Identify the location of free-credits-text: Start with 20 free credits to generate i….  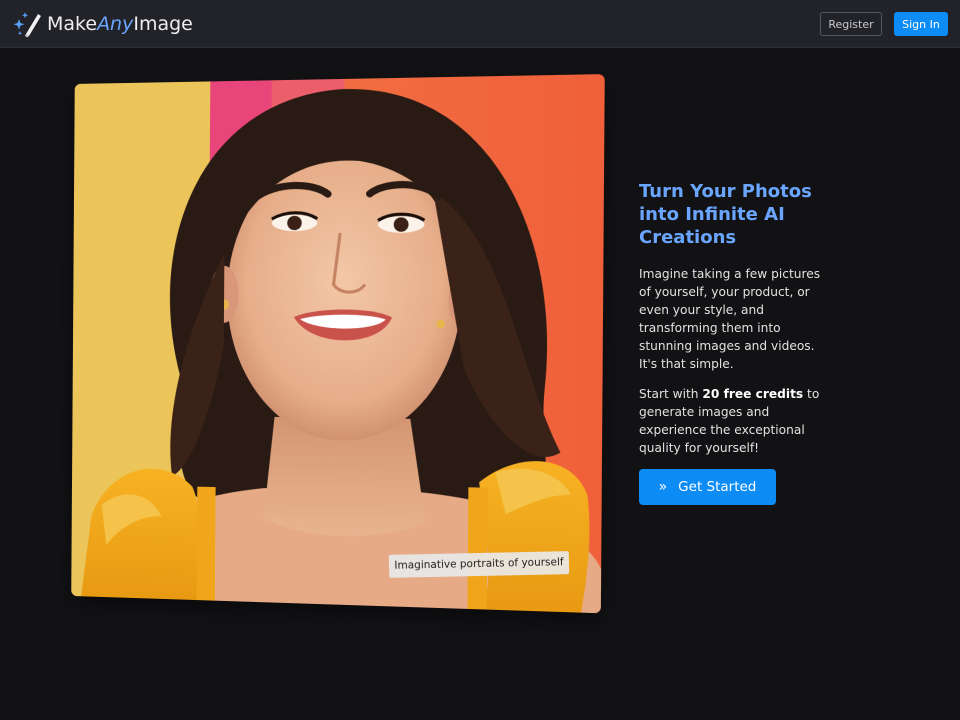
(729, 421).